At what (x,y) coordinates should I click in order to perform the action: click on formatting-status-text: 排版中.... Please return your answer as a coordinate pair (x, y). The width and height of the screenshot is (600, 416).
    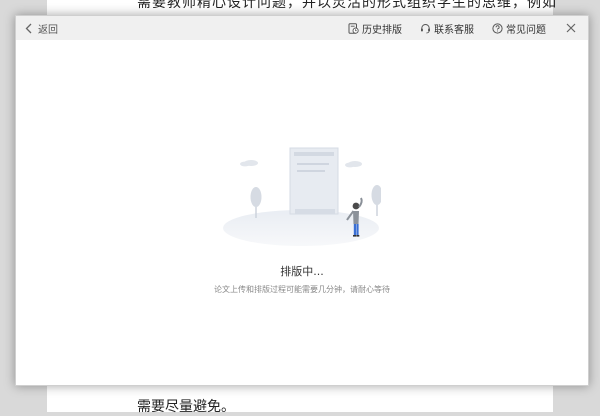
    Looking at the image, I should click on (302, 271).